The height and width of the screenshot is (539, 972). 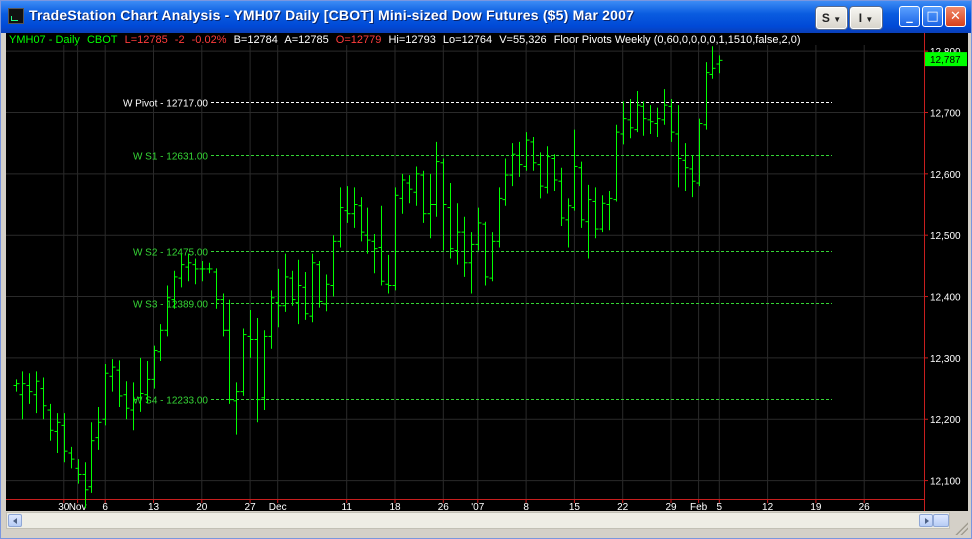 I want to click on interval-link-button: I ▼, so click(x=866, y=18).